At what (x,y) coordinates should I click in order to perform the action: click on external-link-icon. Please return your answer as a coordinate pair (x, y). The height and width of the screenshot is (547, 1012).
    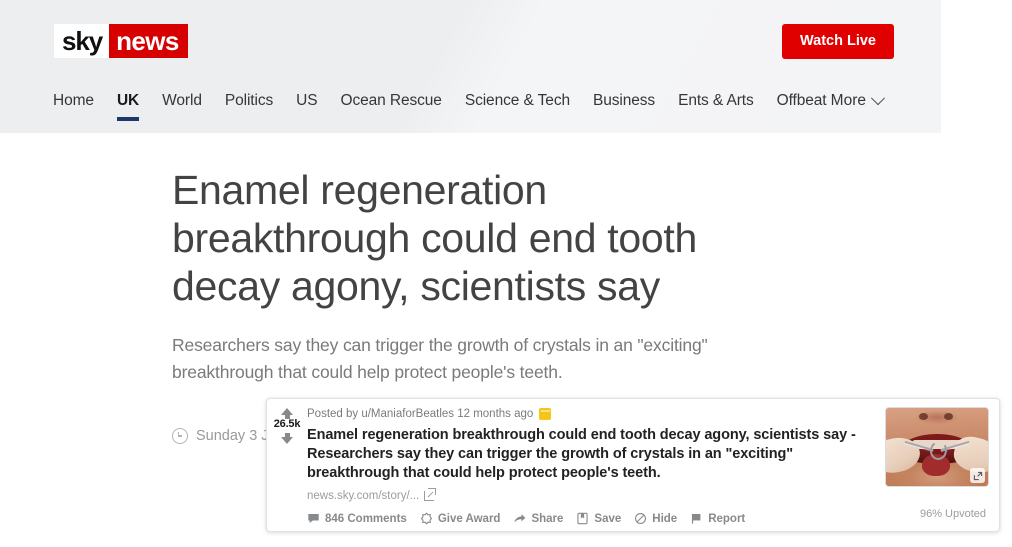
    Looking at the image, I should click on (430, 494).